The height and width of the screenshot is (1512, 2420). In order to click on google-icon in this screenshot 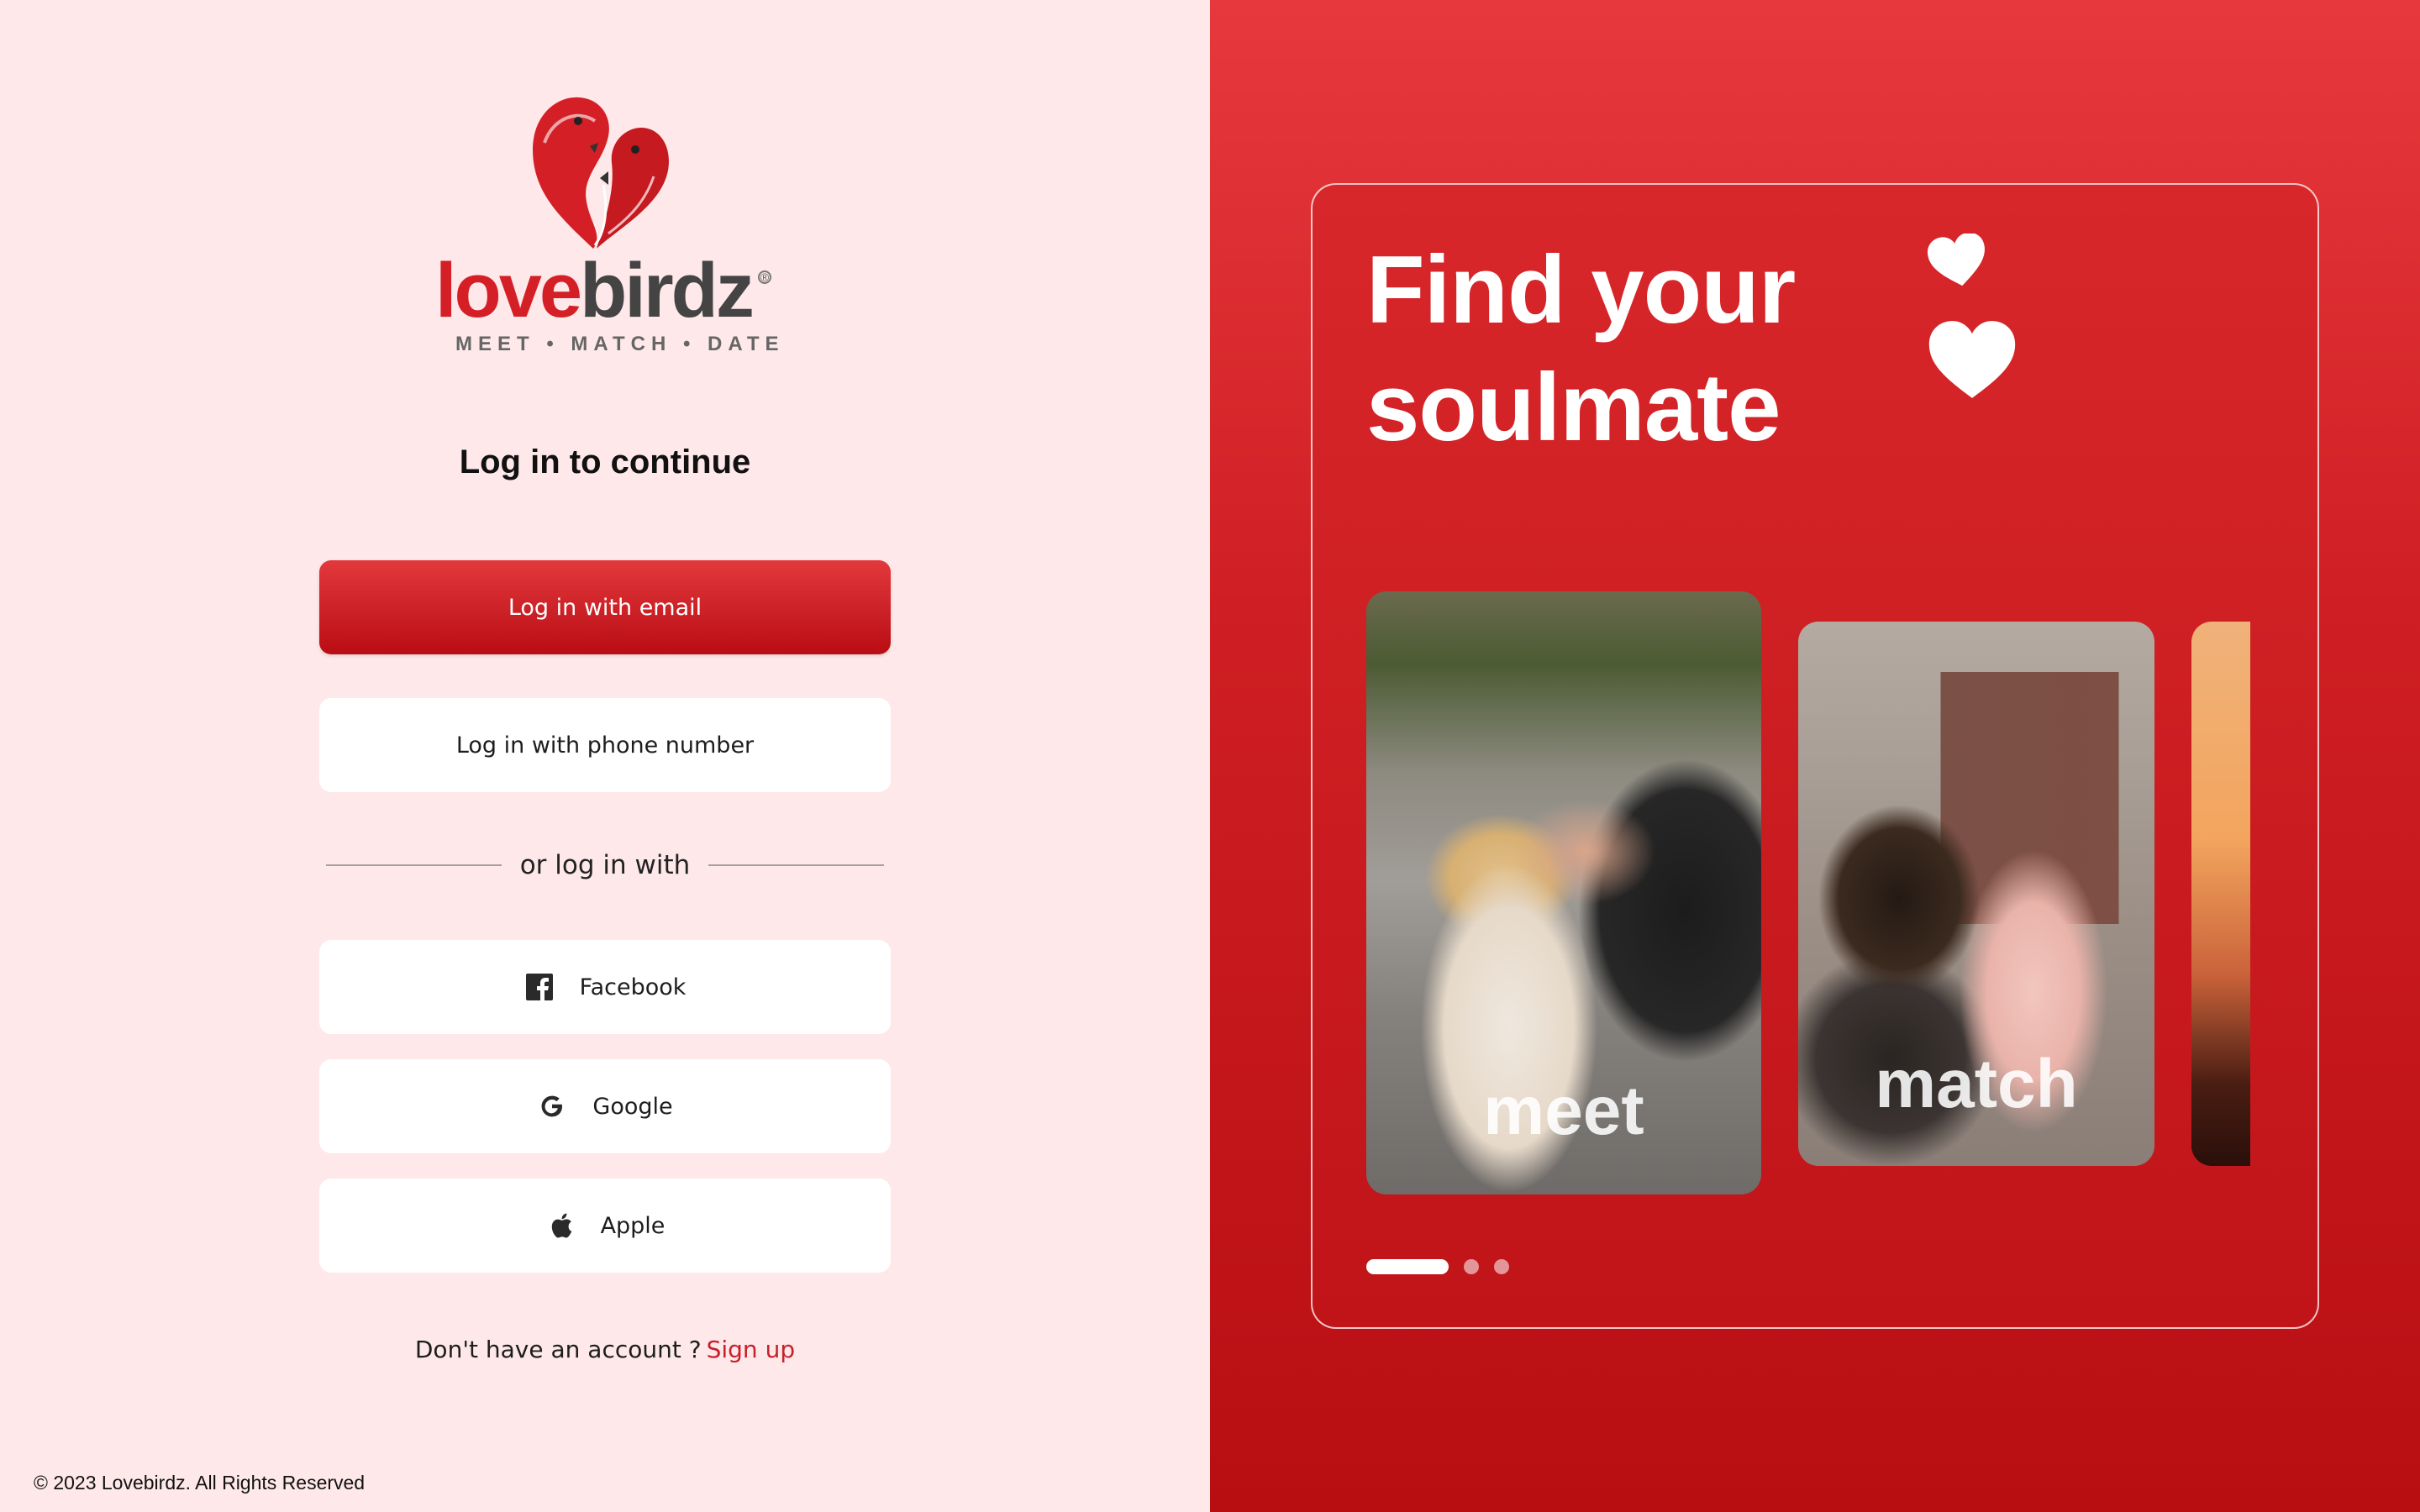, I will do `click(552, 1106)`.